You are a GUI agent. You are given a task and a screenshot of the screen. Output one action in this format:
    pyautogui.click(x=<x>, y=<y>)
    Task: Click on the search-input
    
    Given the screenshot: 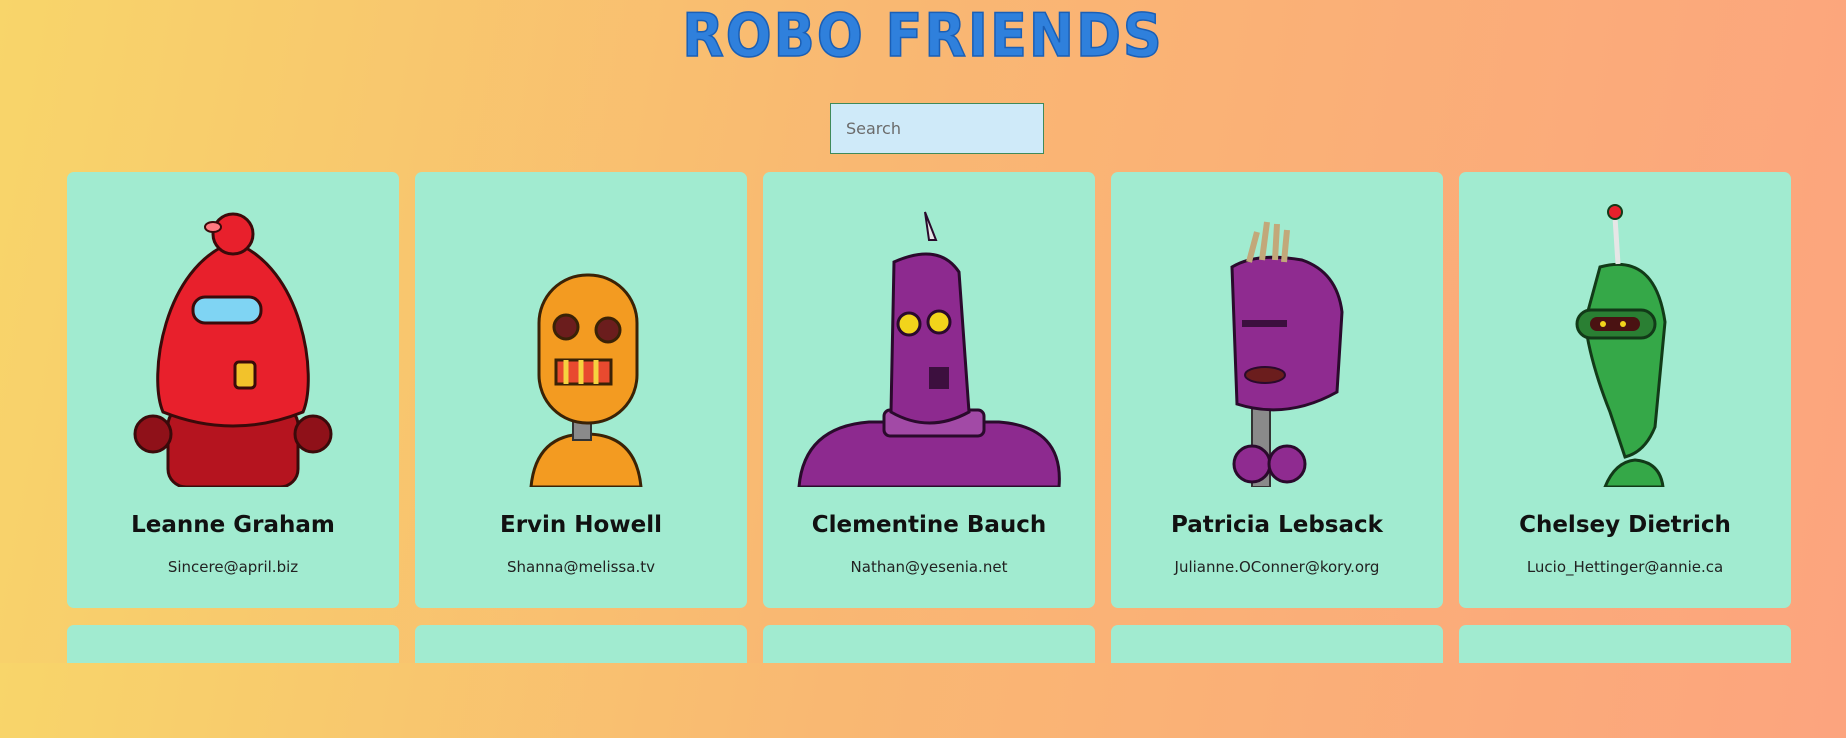 What is the action you would take?
    pyautogui.click(x=937, y=128)
    